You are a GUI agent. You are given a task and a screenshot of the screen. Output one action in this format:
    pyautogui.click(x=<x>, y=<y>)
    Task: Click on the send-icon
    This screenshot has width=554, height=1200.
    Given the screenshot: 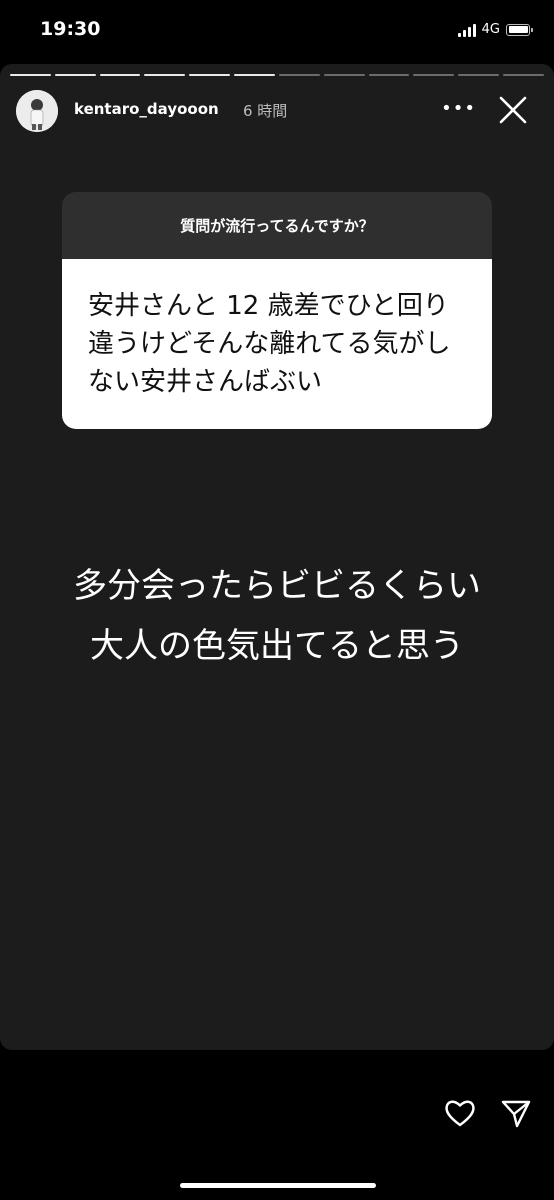 What is the action you would take?
    pyautogui.click(x=516, y=1113)
    